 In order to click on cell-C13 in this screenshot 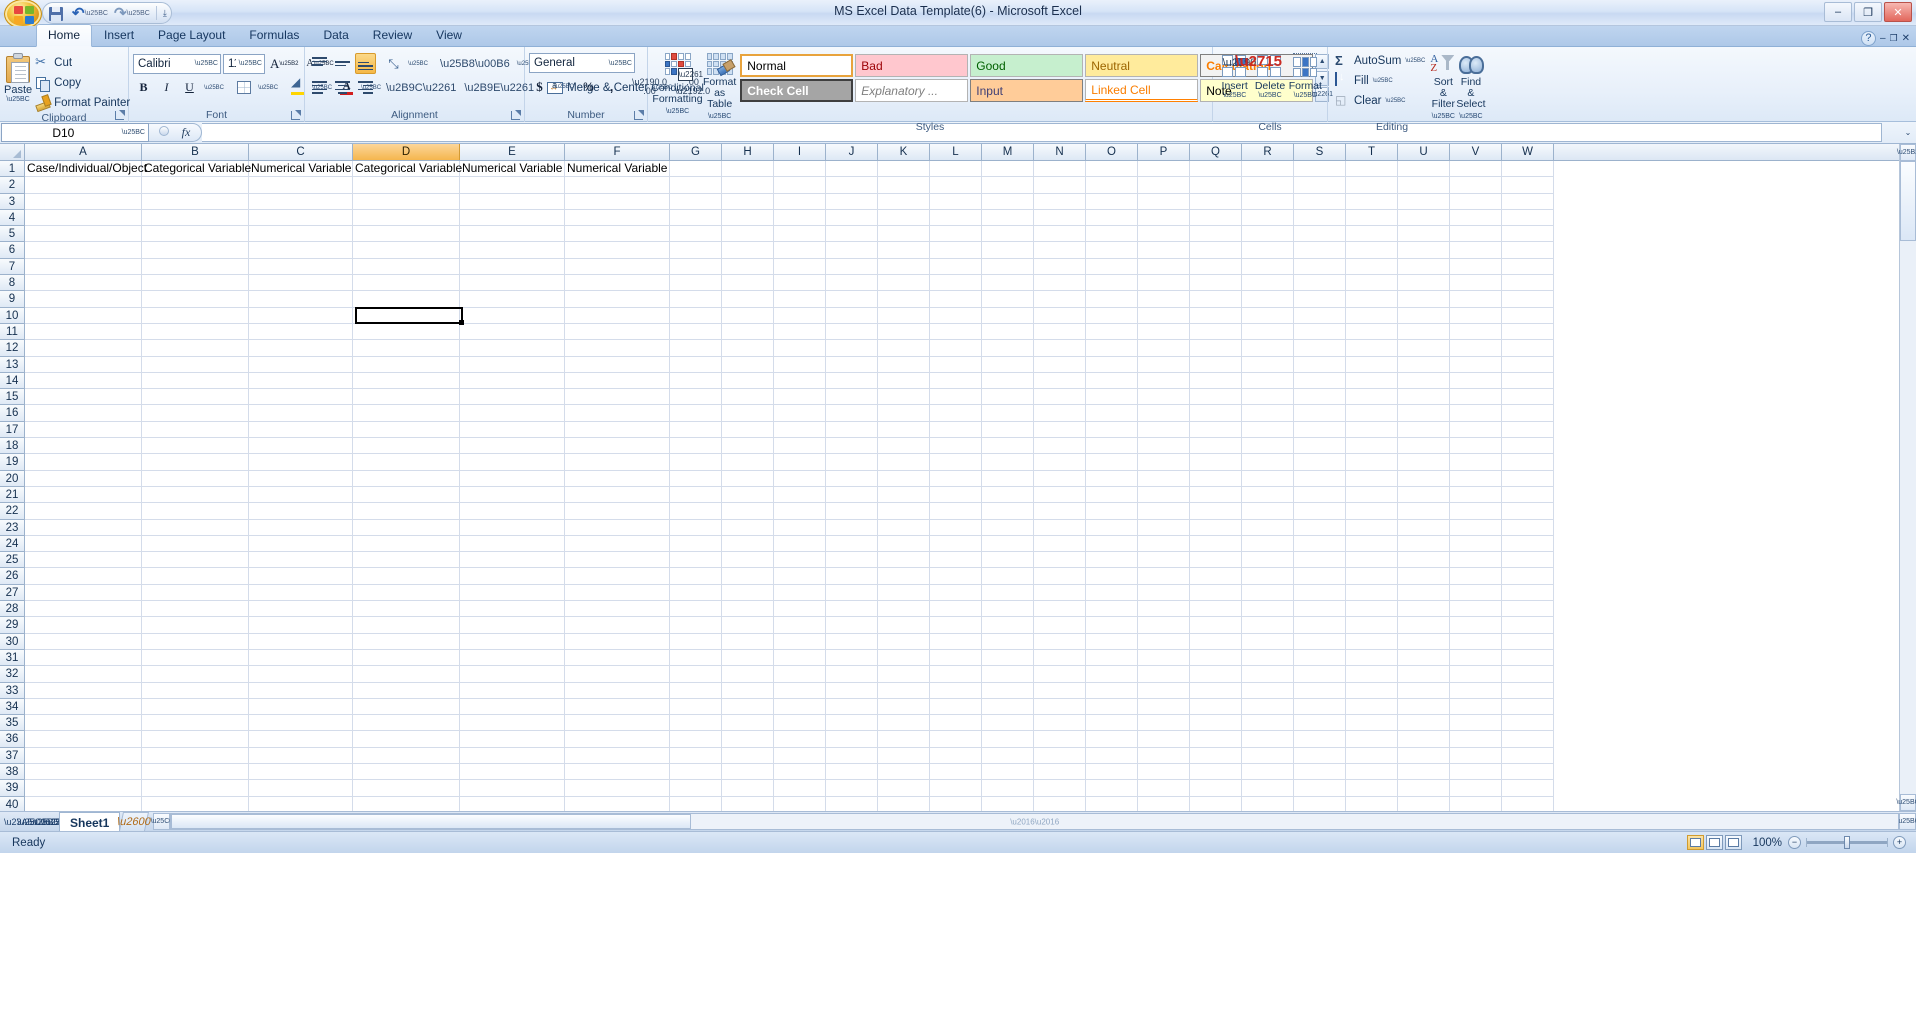, I will do `click(301, 364)`.